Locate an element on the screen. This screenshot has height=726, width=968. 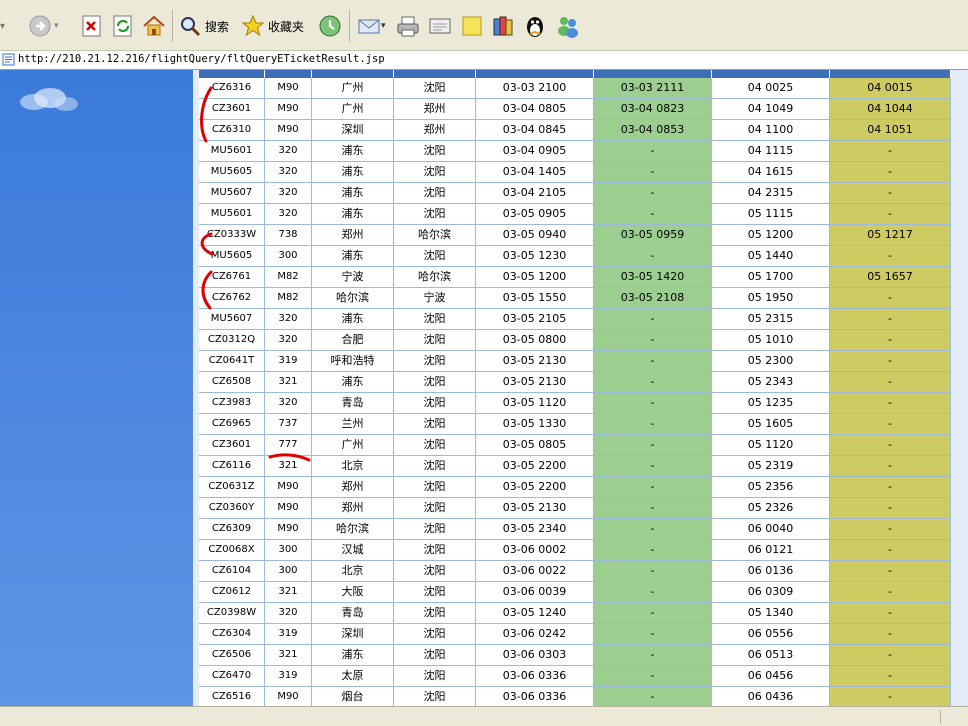
print-button is located at coordinates (408, 26).